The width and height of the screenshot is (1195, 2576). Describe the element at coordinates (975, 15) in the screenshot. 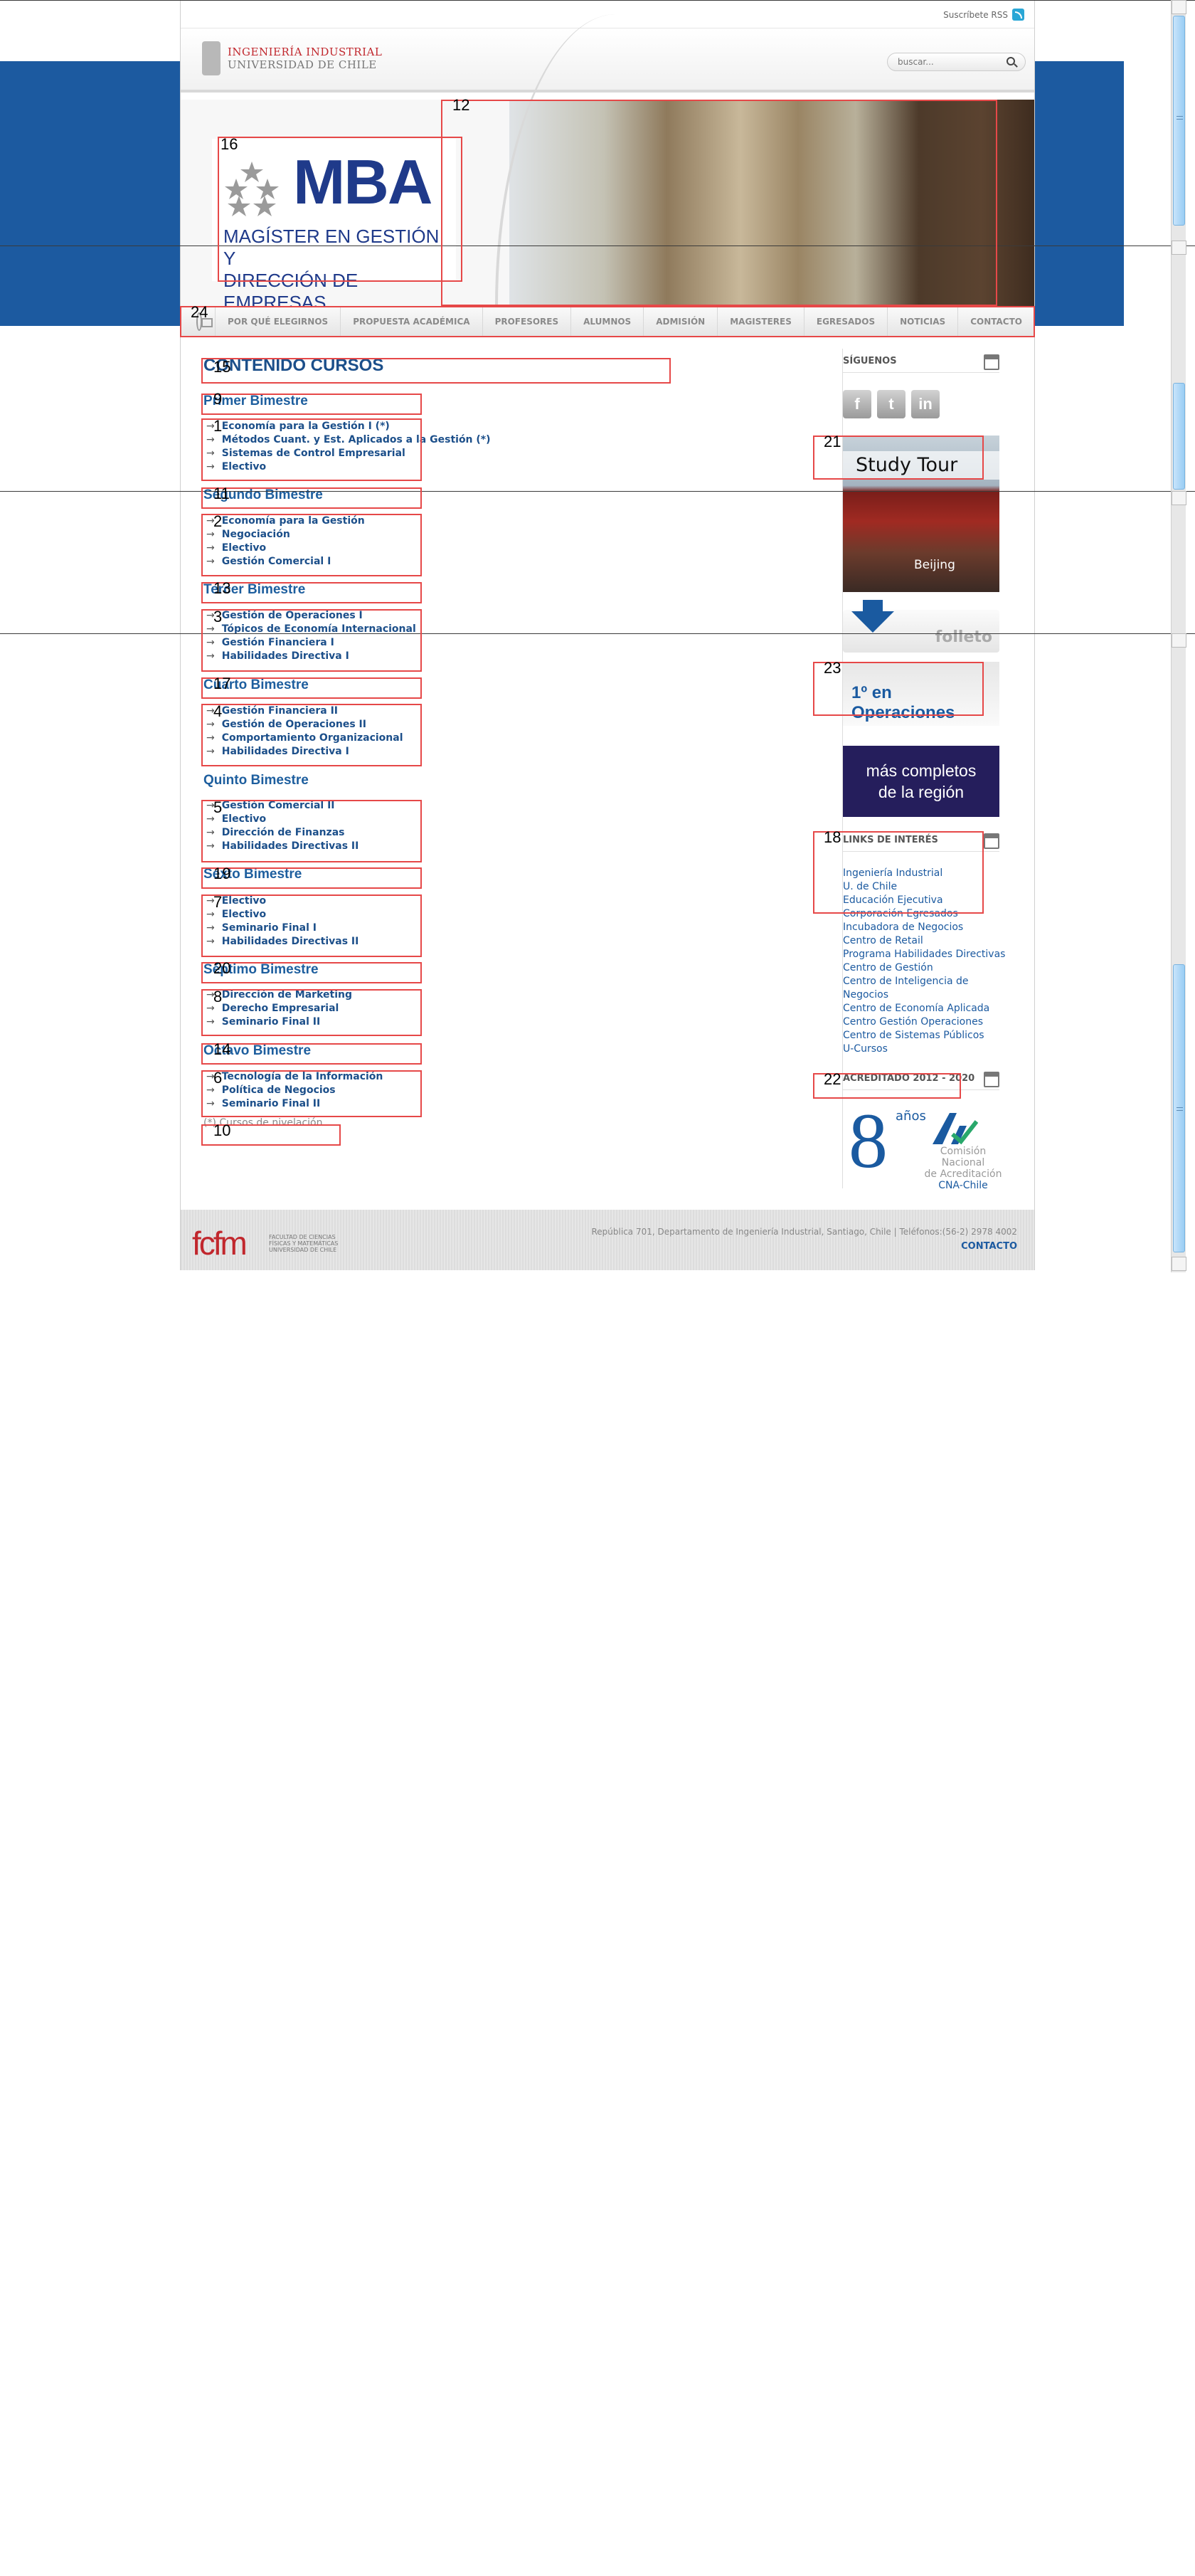

I see `rss-label: Suscríbete RSS` at that location.